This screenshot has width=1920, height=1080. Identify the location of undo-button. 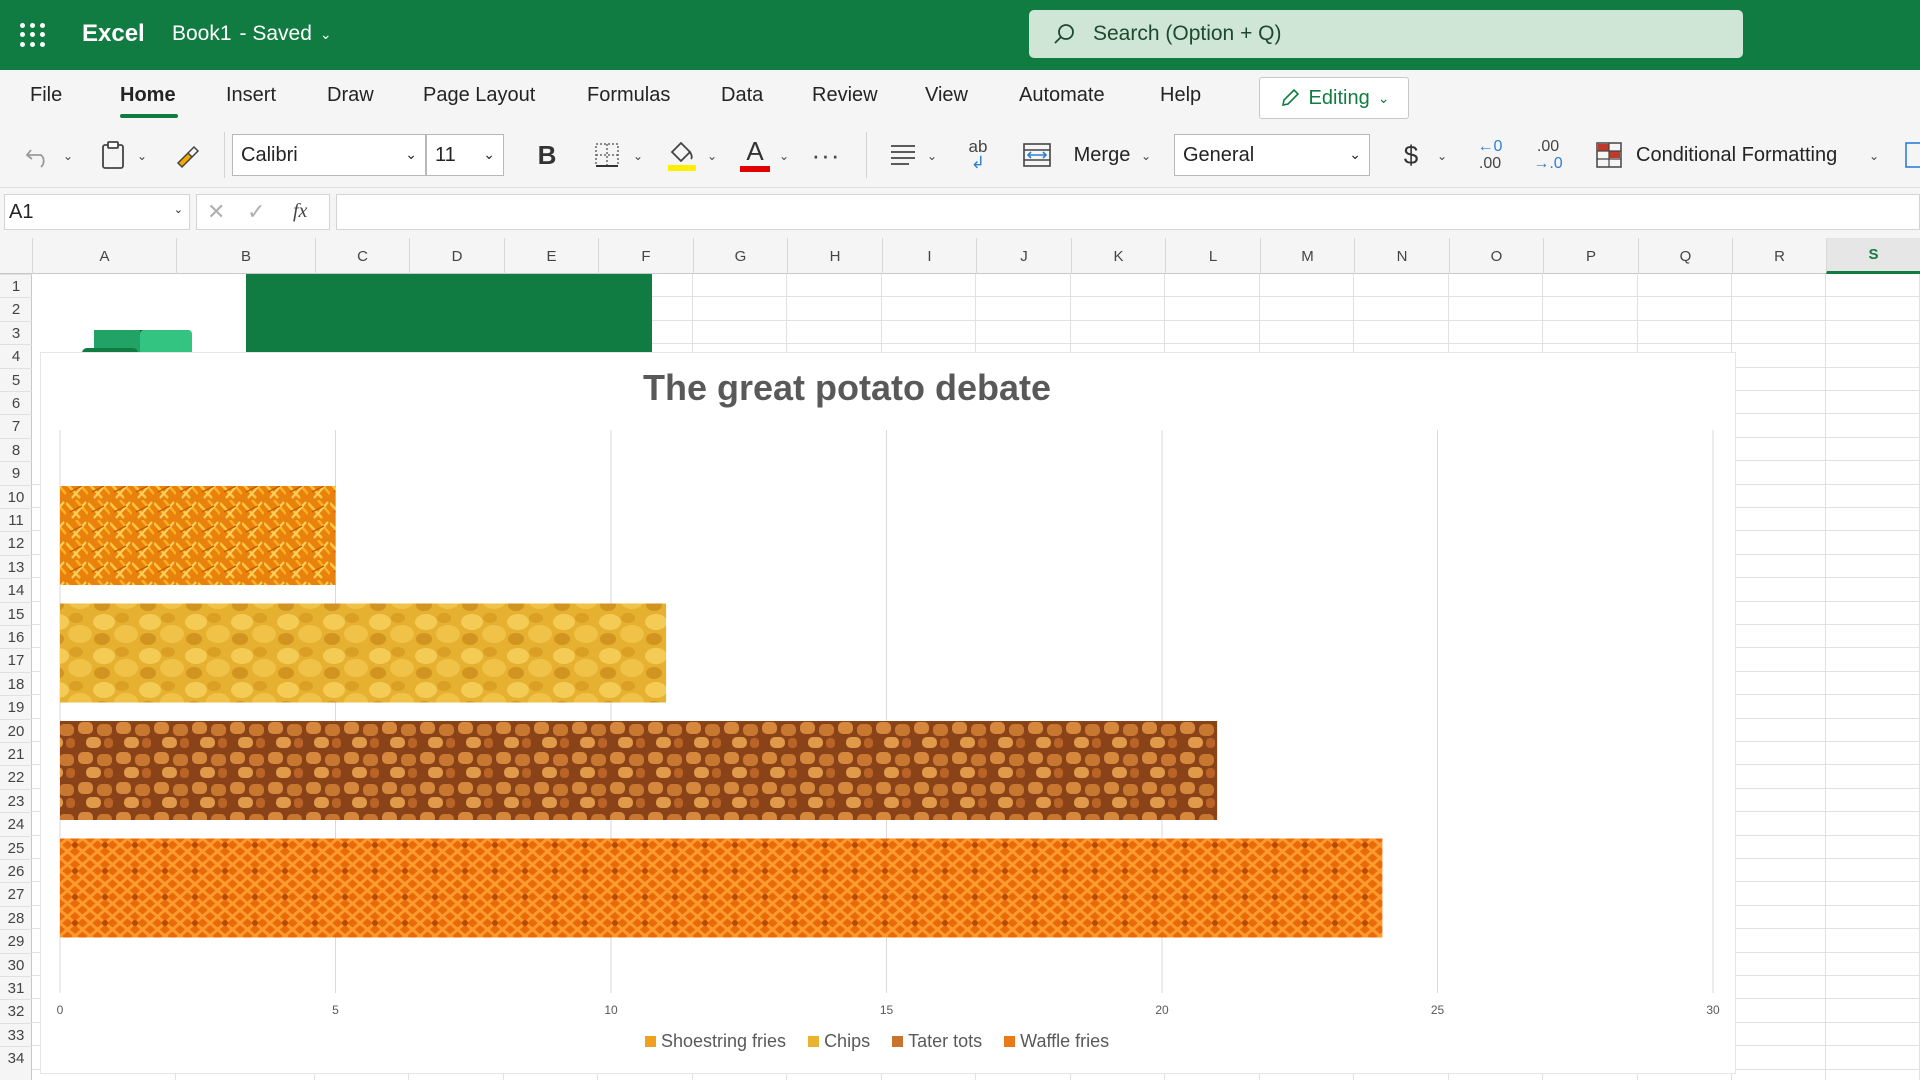
(39, 155).